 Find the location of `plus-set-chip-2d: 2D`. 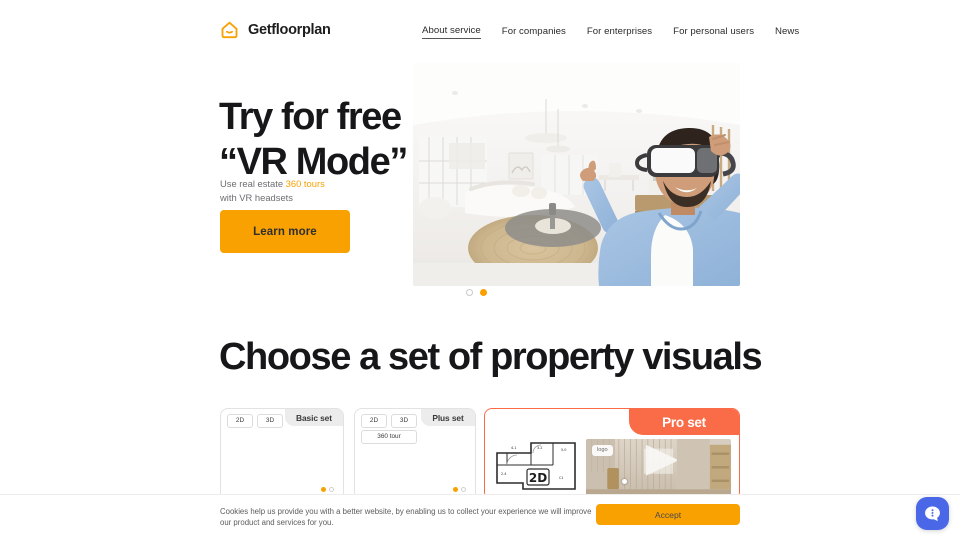

plus-set-chip-2d: 2D is located at coordinates (374, 421).